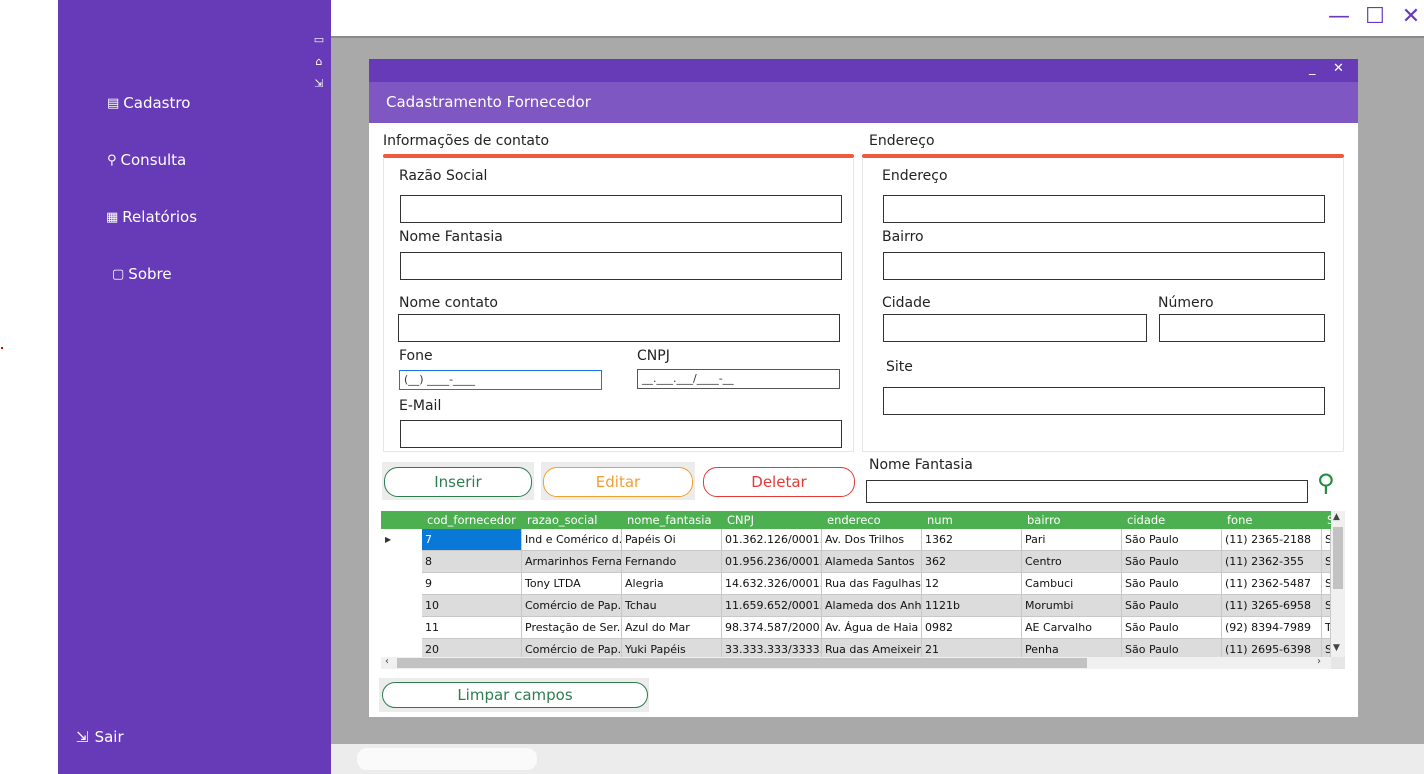  Describe the element at coordinates (1072, 520) in the screenshot. I see `column-header: bairro` at that location.